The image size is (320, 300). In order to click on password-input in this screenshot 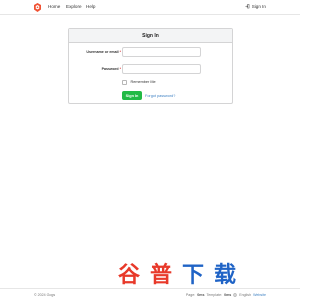, I will do `click(161, 69)`.